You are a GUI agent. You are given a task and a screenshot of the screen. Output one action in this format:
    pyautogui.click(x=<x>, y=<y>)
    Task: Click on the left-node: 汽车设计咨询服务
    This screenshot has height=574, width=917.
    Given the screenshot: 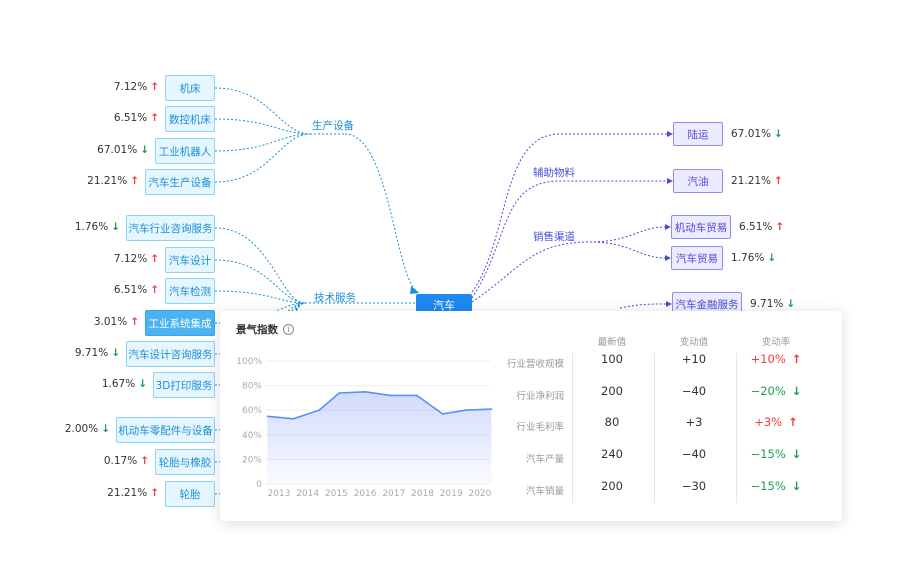 What is the action you would take?
    pyautogui.click(x=170, y=354)
    